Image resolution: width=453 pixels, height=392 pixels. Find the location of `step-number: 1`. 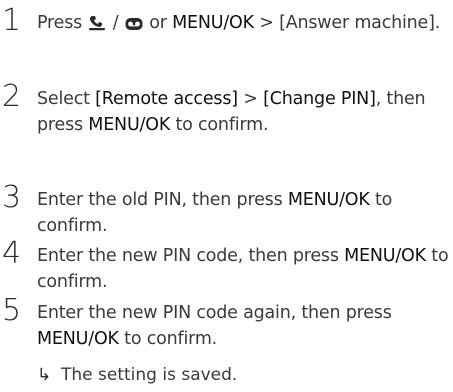

step-number: 1 is located at coordinates (12, 20).